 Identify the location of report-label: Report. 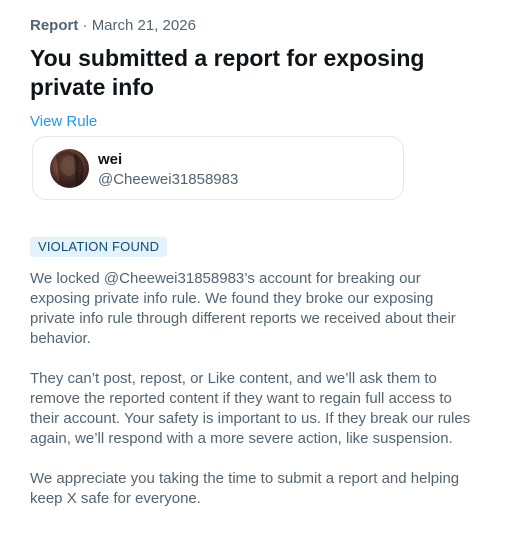
(54, 25).